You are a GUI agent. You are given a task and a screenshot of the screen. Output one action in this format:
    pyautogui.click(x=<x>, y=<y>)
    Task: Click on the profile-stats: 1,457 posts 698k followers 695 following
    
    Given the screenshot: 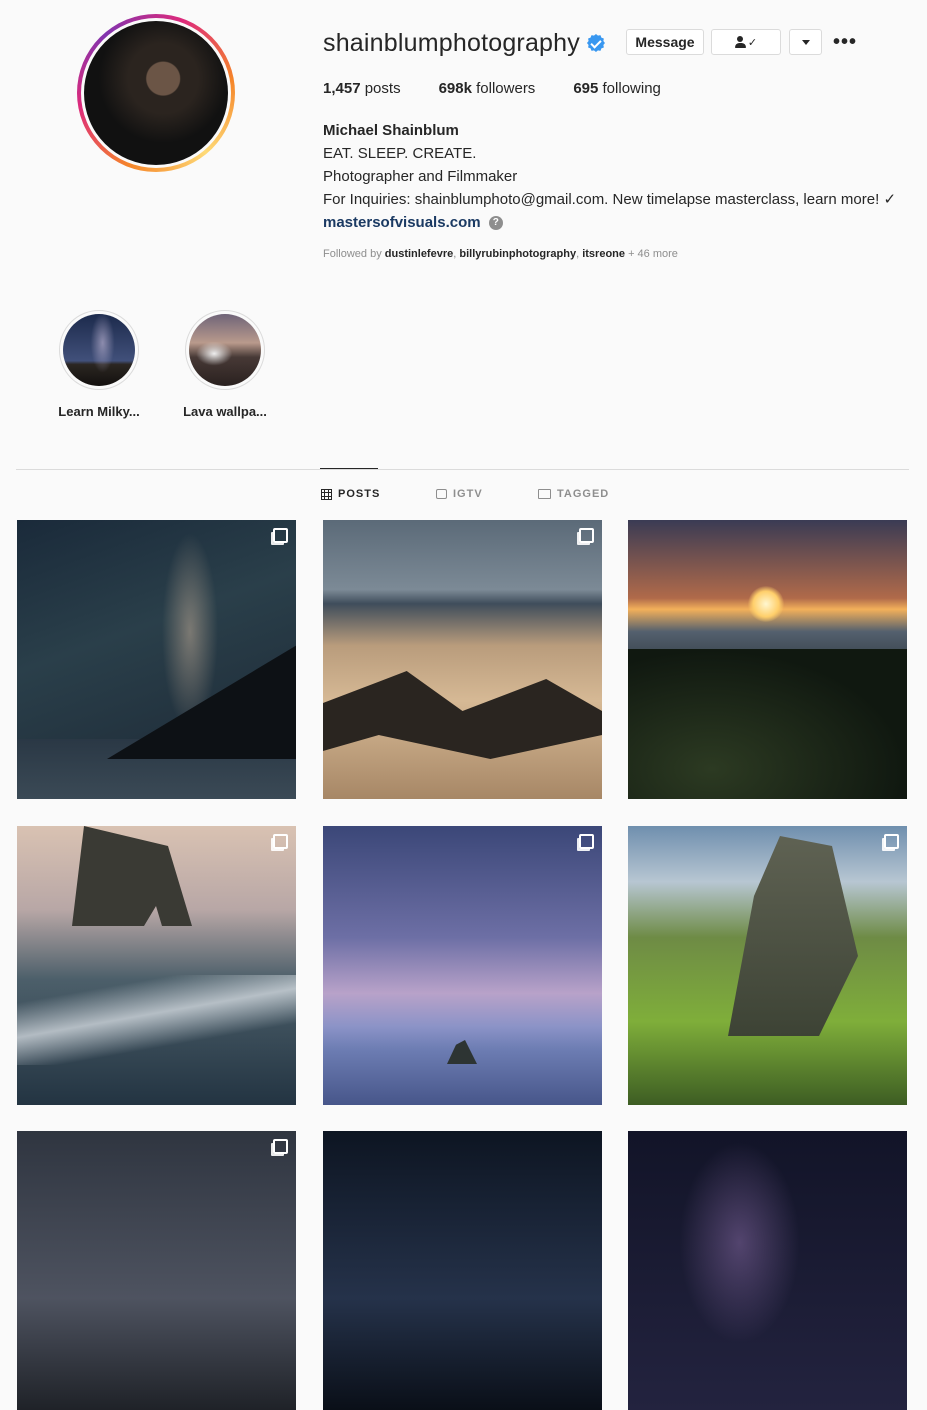 What is the action you would take?
    pyautogui.click(x=511, y=88)
    